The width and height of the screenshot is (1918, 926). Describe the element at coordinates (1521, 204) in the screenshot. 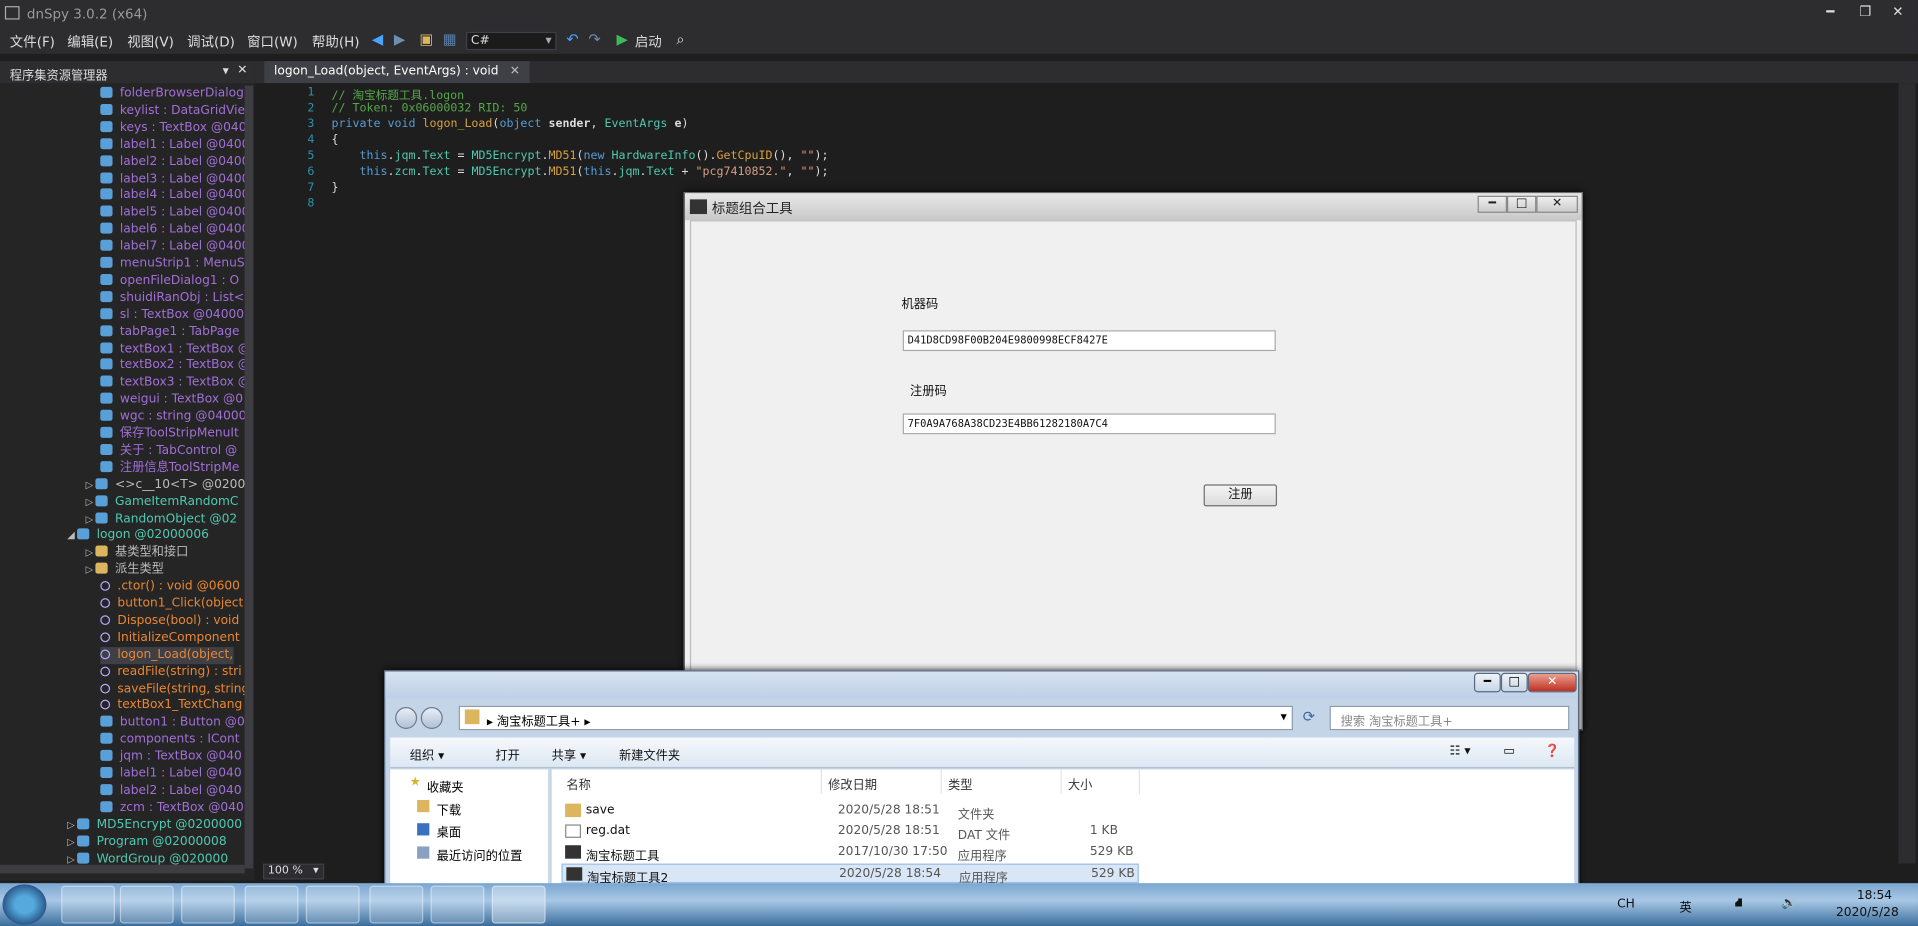

I see `dialog-maximize-button: □` at that location.